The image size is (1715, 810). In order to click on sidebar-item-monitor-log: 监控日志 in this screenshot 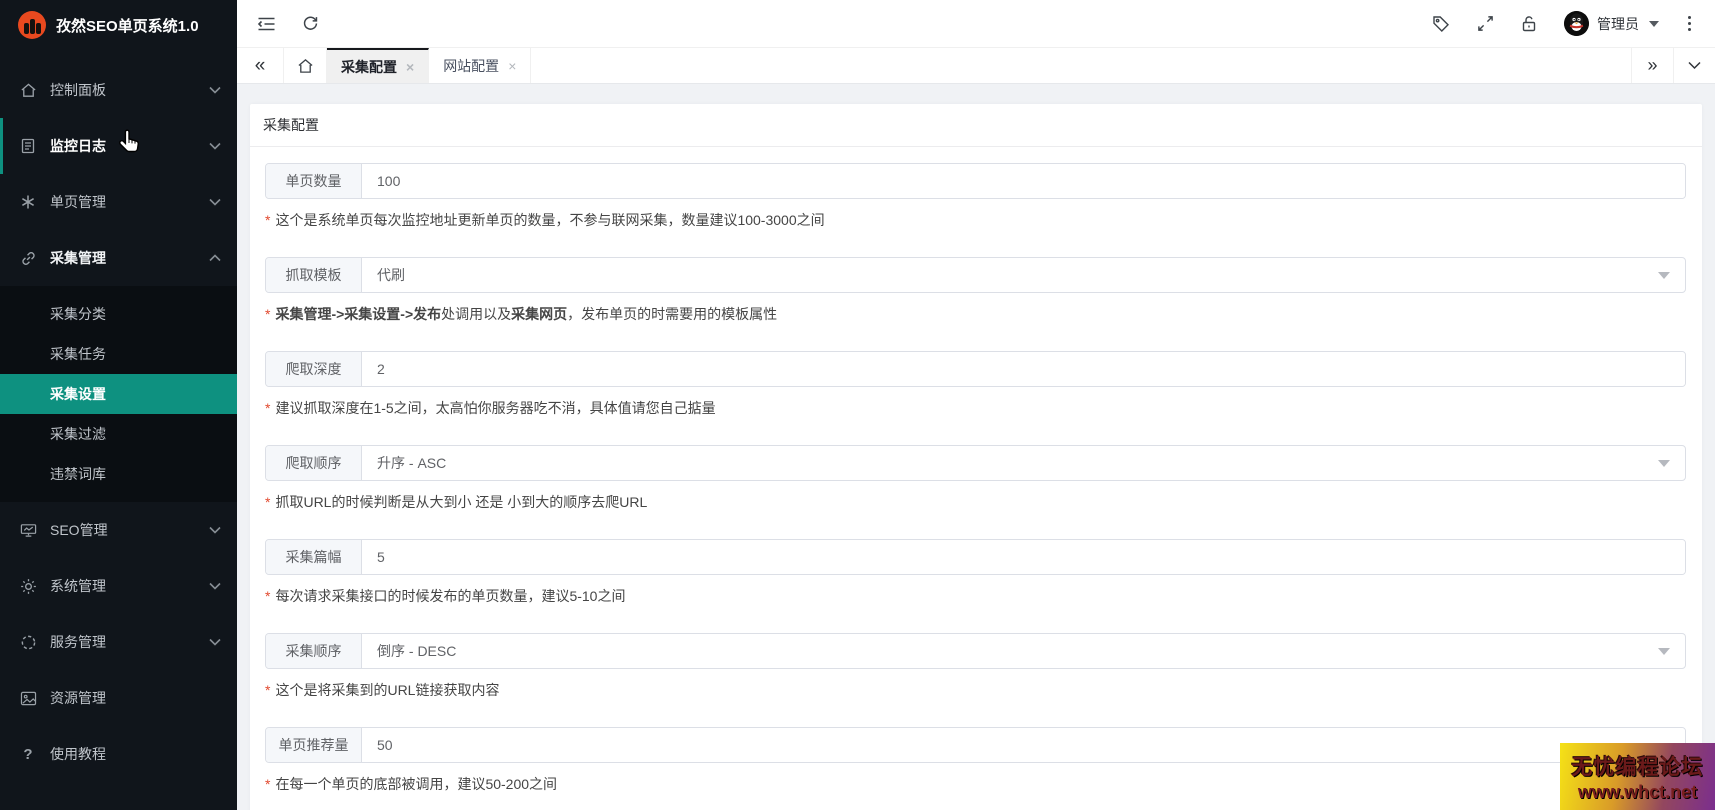, I will do `click(118, 146)`.